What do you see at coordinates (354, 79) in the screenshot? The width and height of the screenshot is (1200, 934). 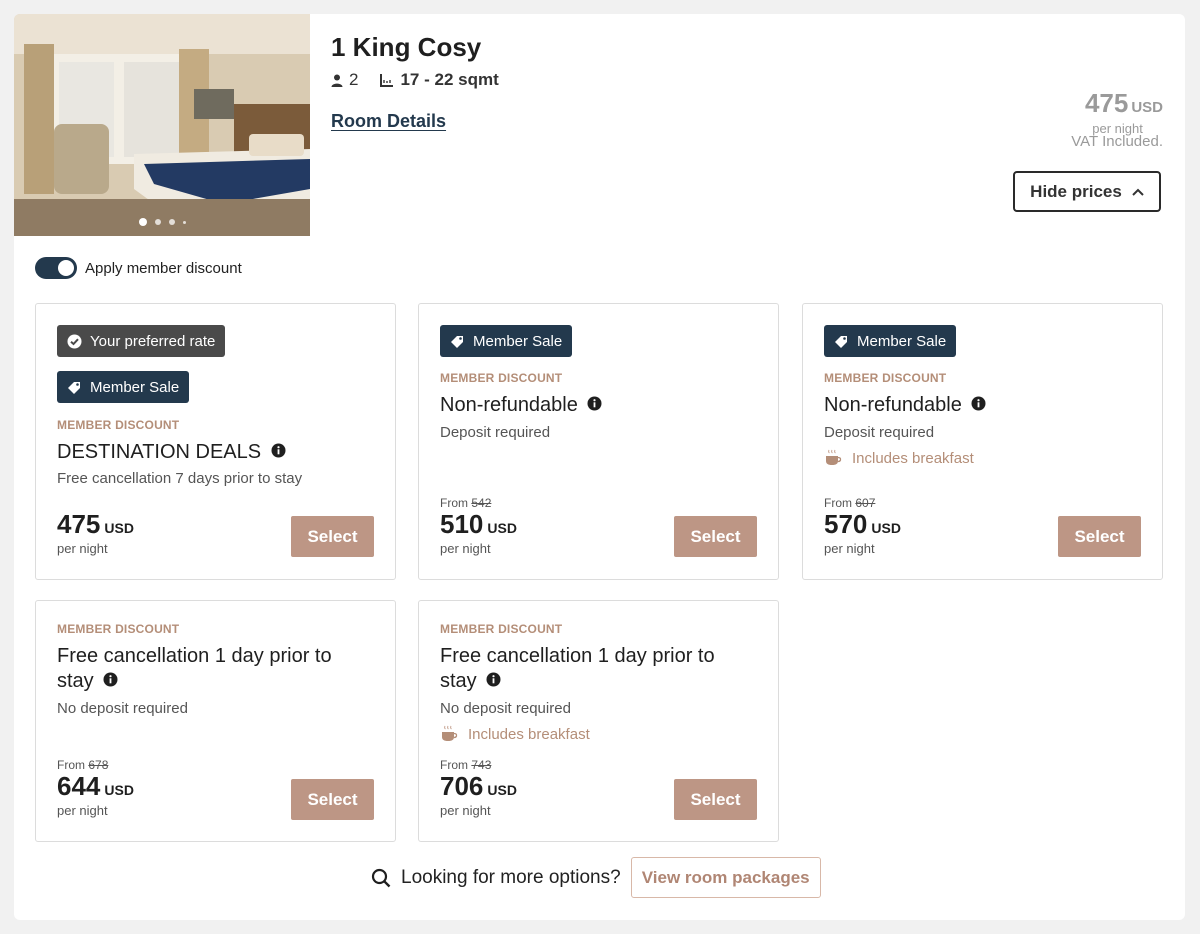 I see `guest-count: 2` at bounding box center [354, 79].